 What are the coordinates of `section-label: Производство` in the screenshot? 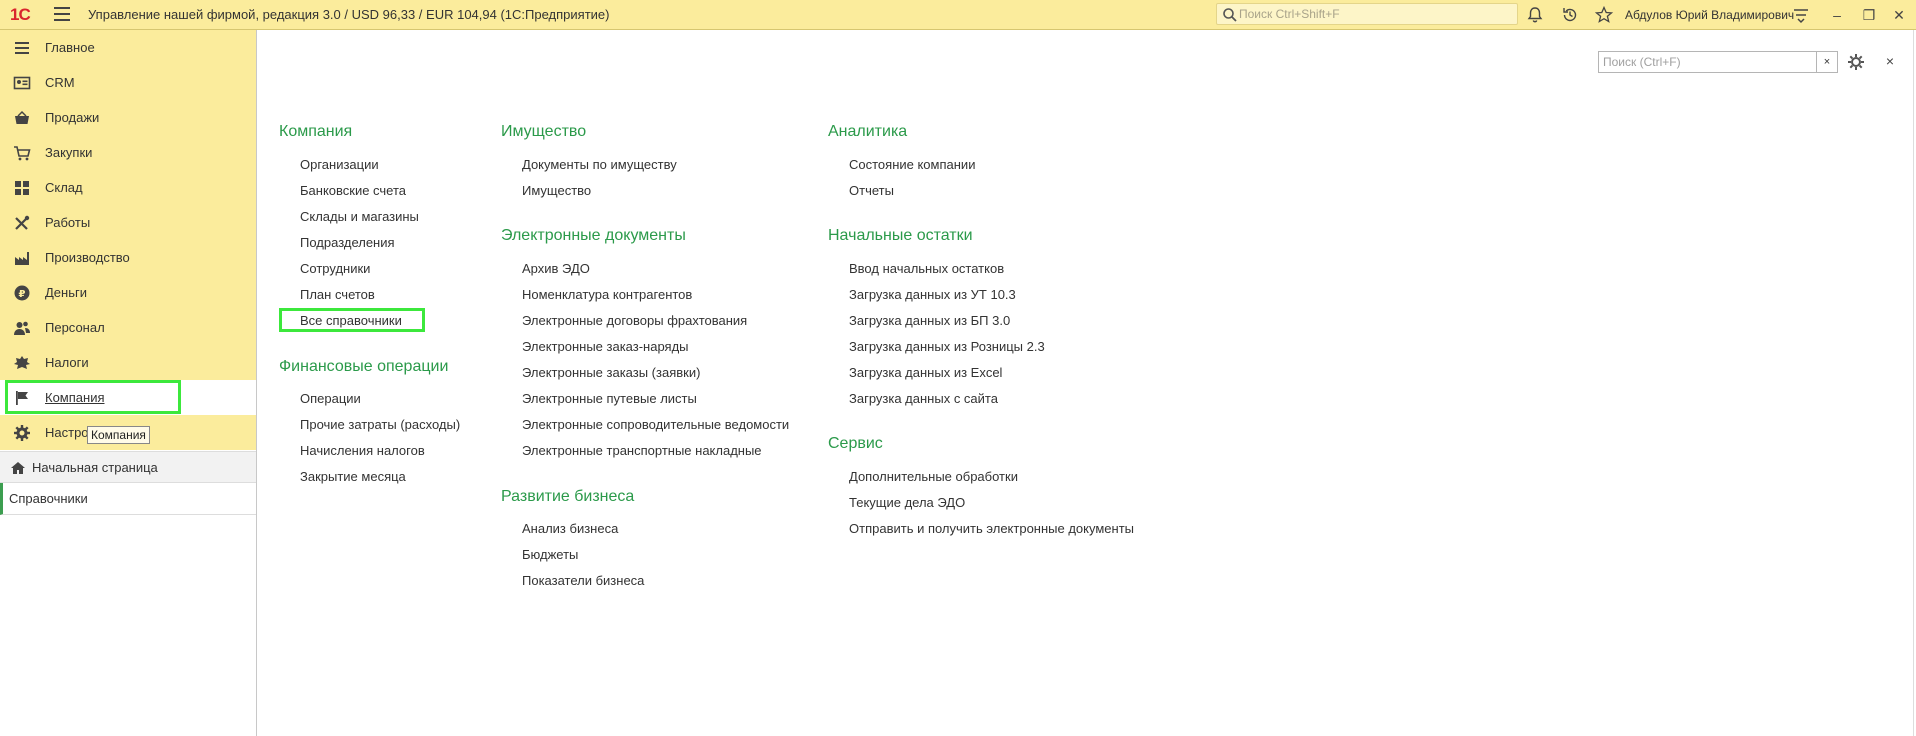 It's located at (87, 257).